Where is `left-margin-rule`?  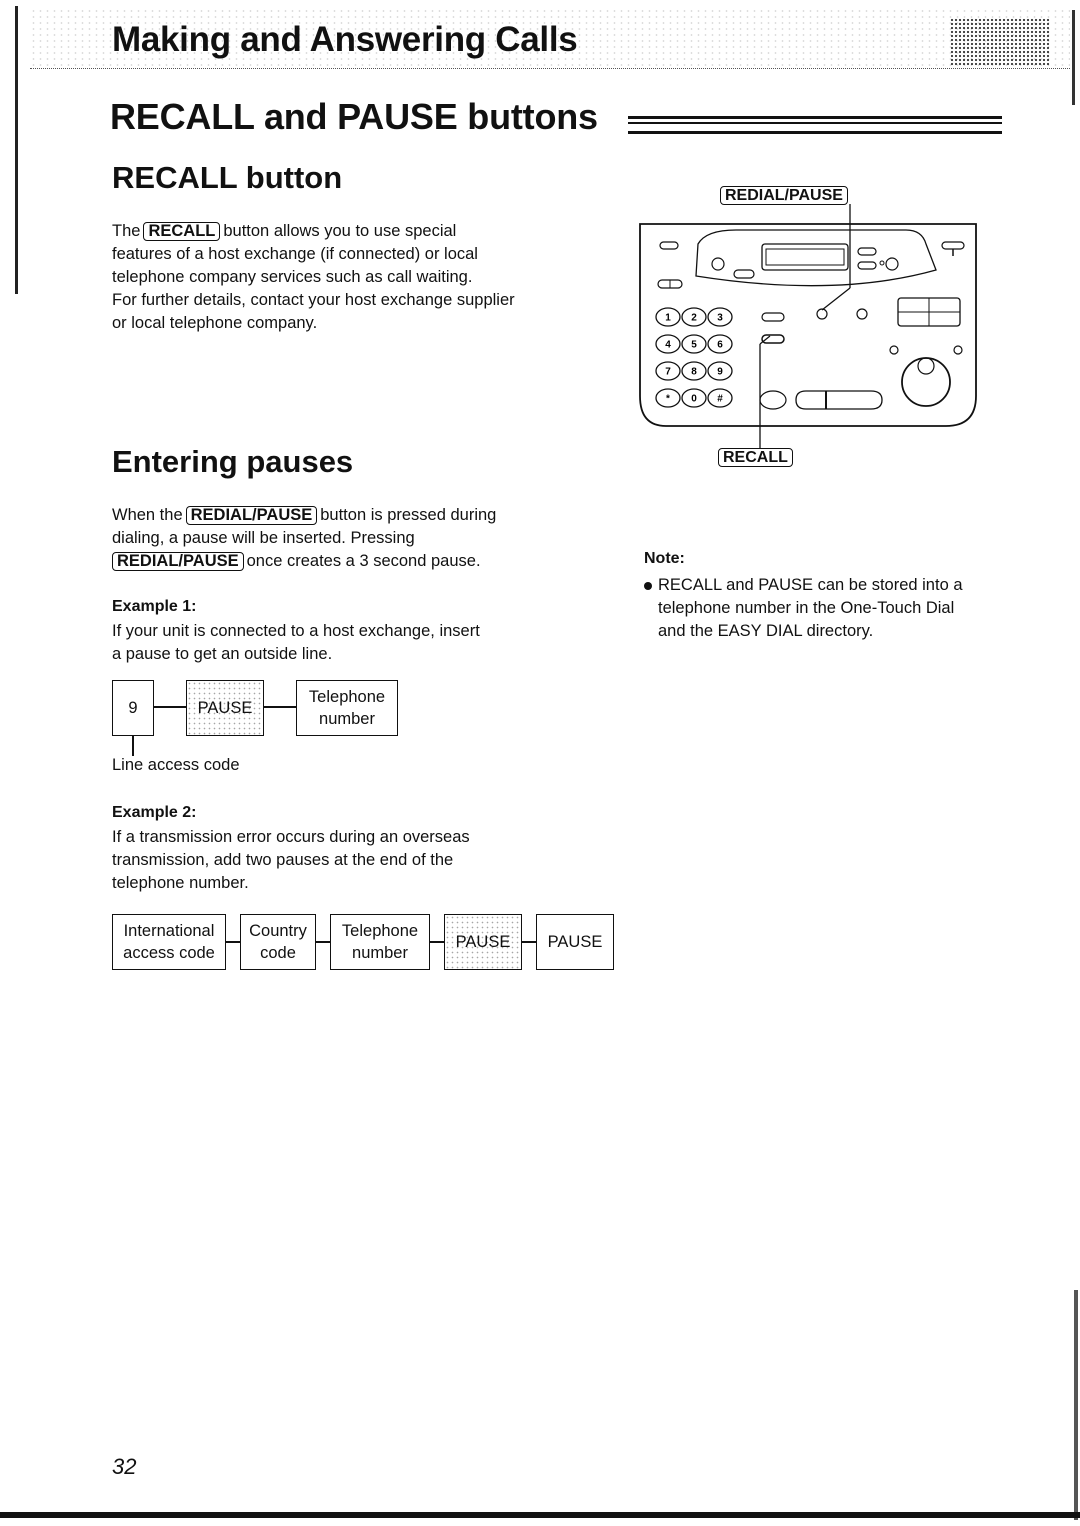 left-margin-rule is located at coordinates (16, 150).